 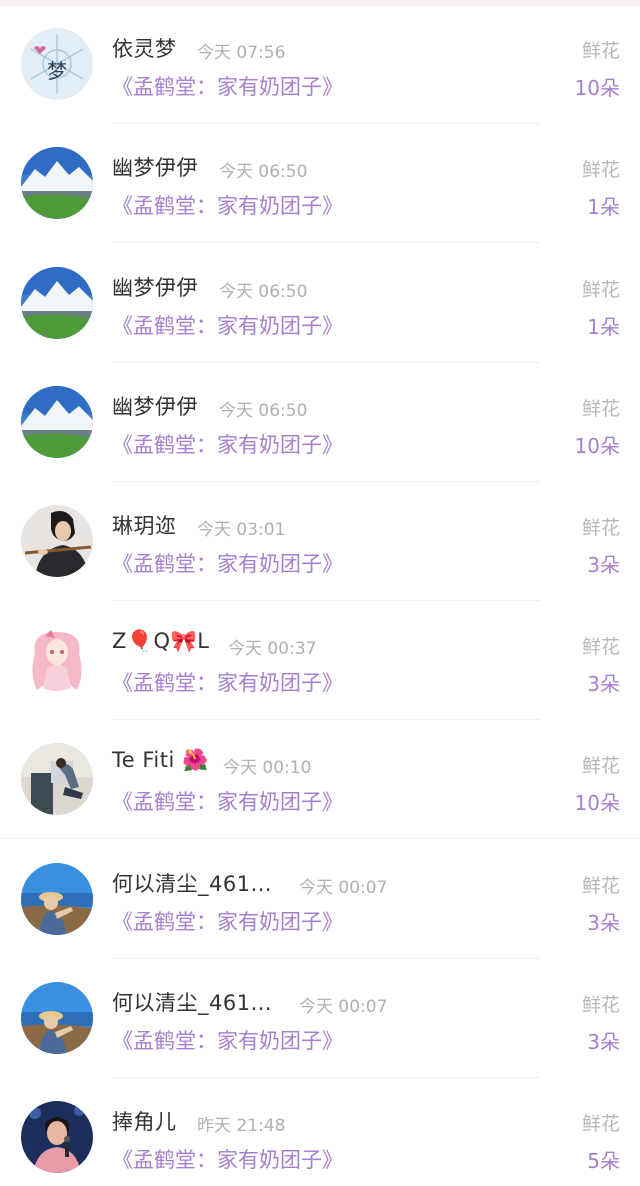 I want to click on avatar-text: 梦, so click(x=57, y=71).